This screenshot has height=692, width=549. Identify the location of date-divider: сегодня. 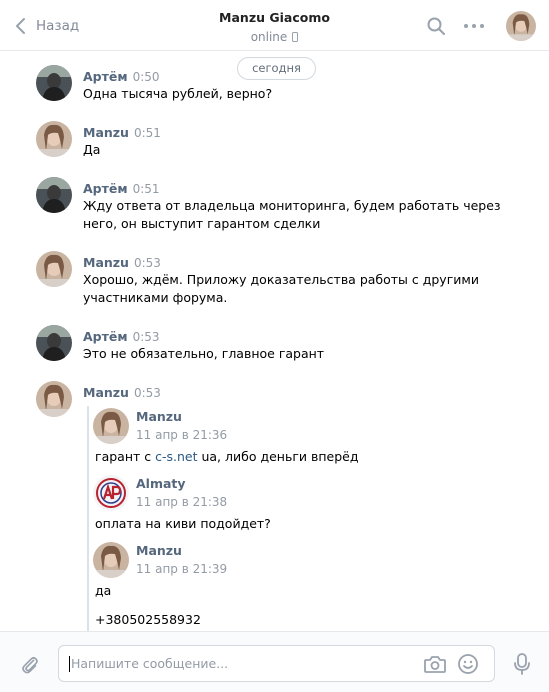
(276, 68).